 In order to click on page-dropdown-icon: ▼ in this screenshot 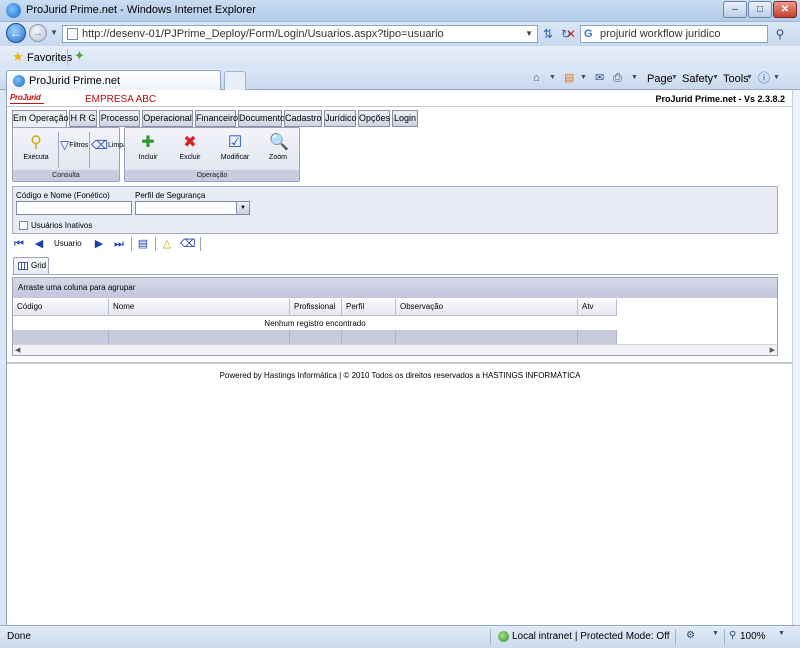, I will do `click(674, 78)`.